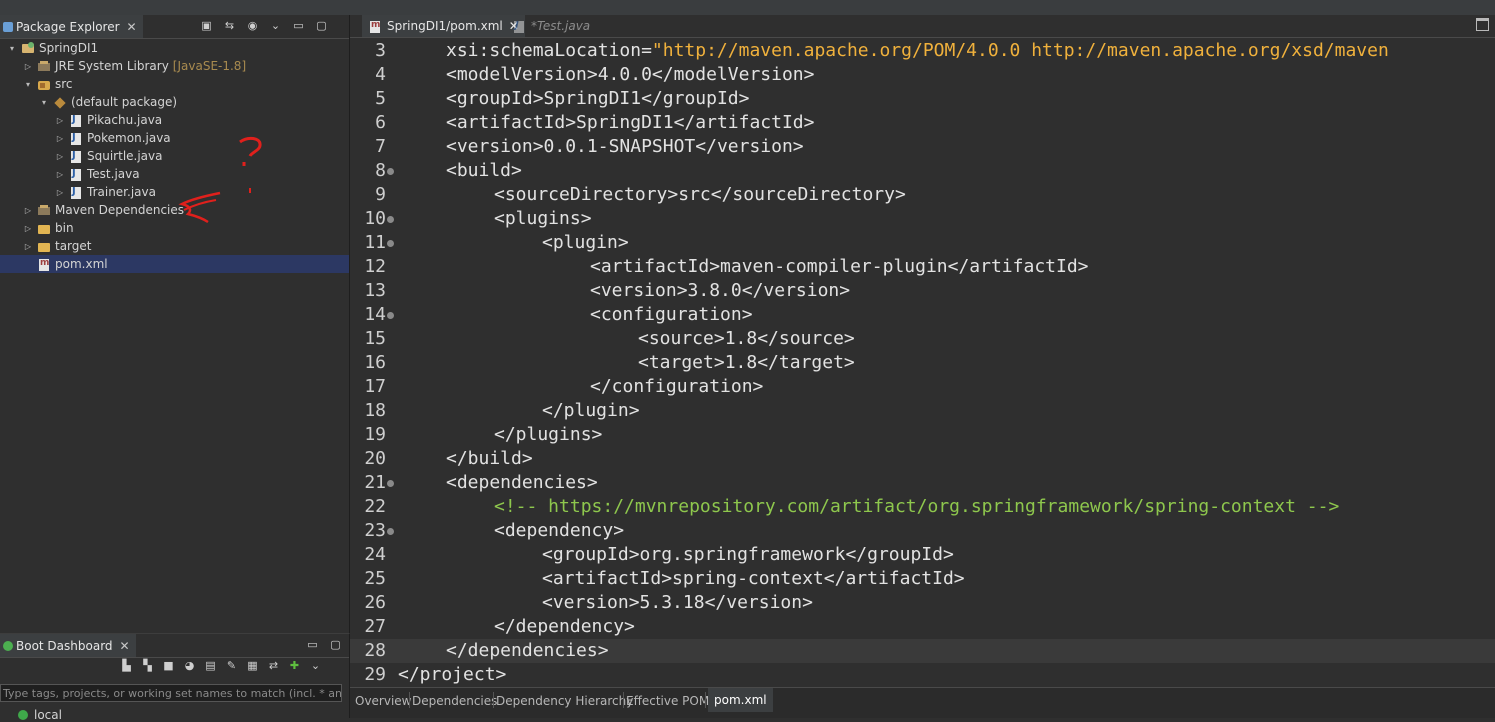 This screenshot has width=1495, height=722. I want to click on boot-local-item: local, so click(40, 715).